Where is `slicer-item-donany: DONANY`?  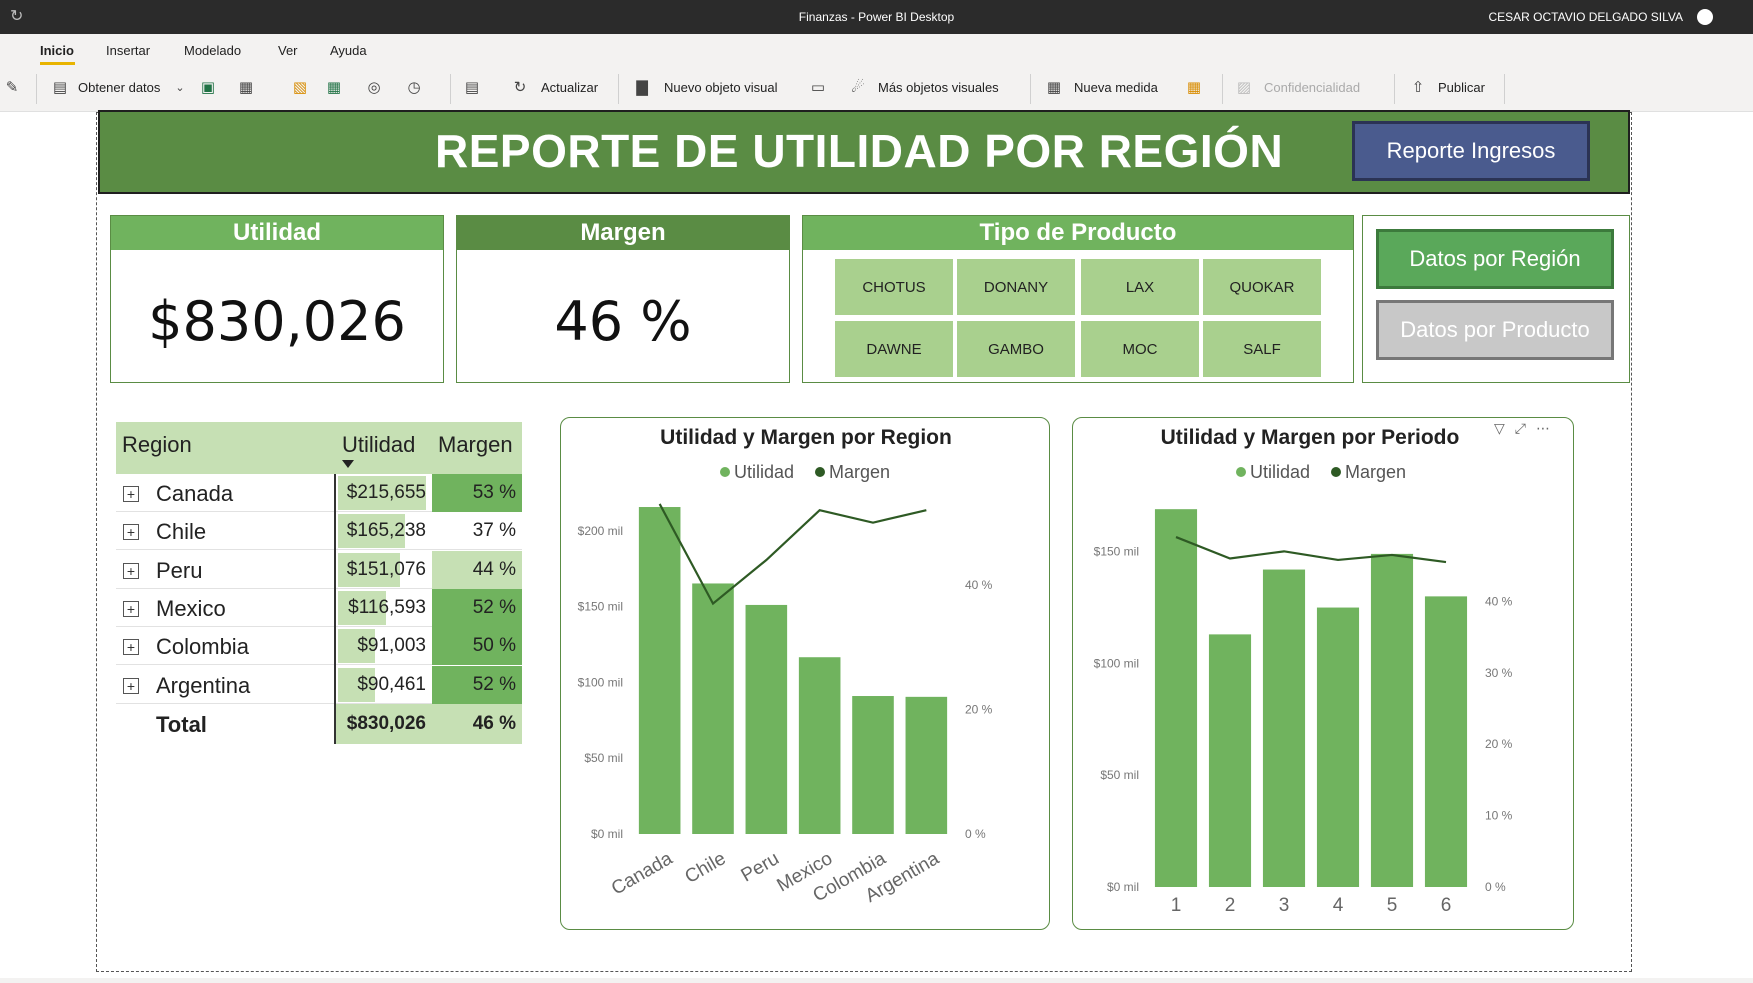 slicer-item-donany: DONANY is located at coordinates (1016, 287).